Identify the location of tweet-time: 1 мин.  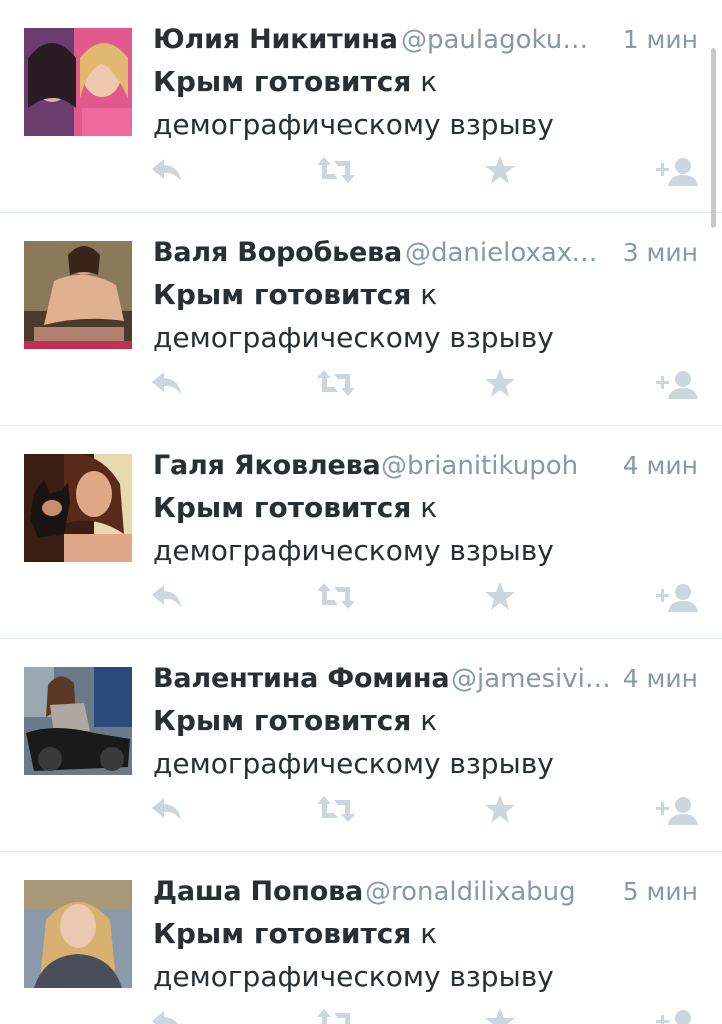
(660, 40).